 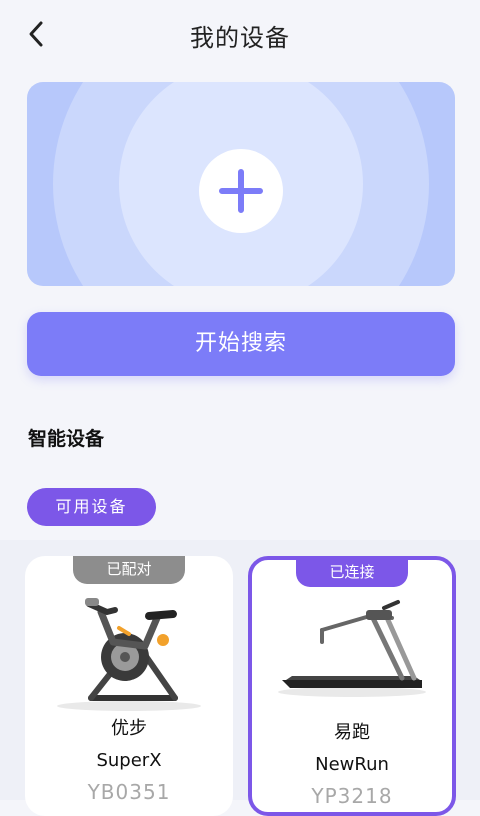 I want to click on start-search-button: 开始搜索, so click(x=241, y=344).